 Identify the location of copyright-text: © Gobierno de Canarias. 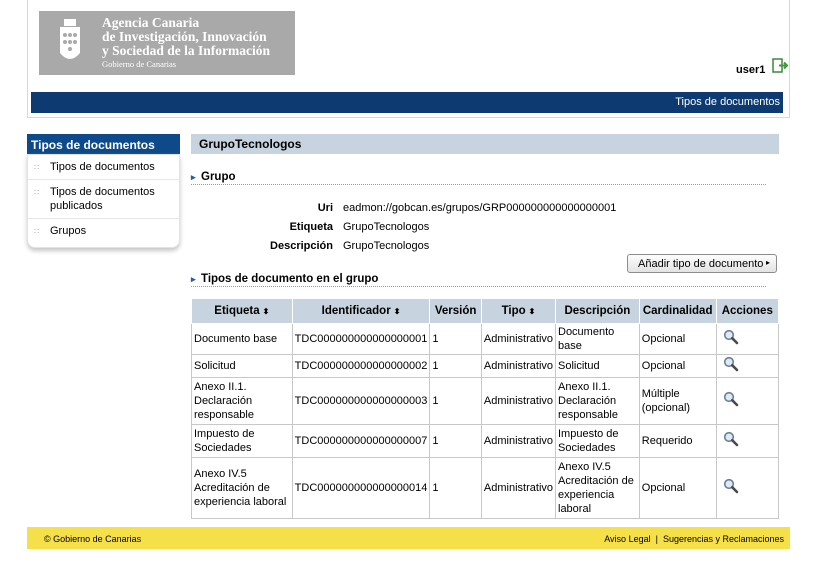
(93, 539).